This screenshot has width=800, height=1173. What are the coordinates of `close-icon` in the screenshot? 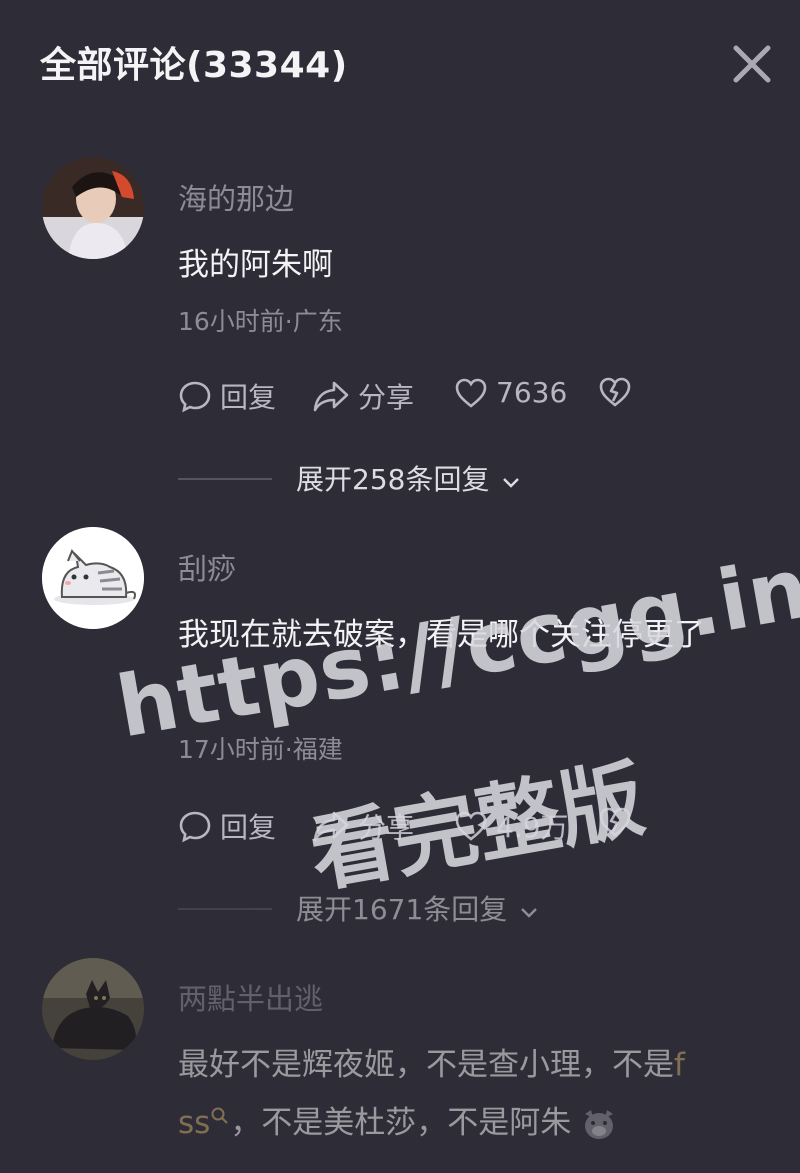 It's located at (752, 64).